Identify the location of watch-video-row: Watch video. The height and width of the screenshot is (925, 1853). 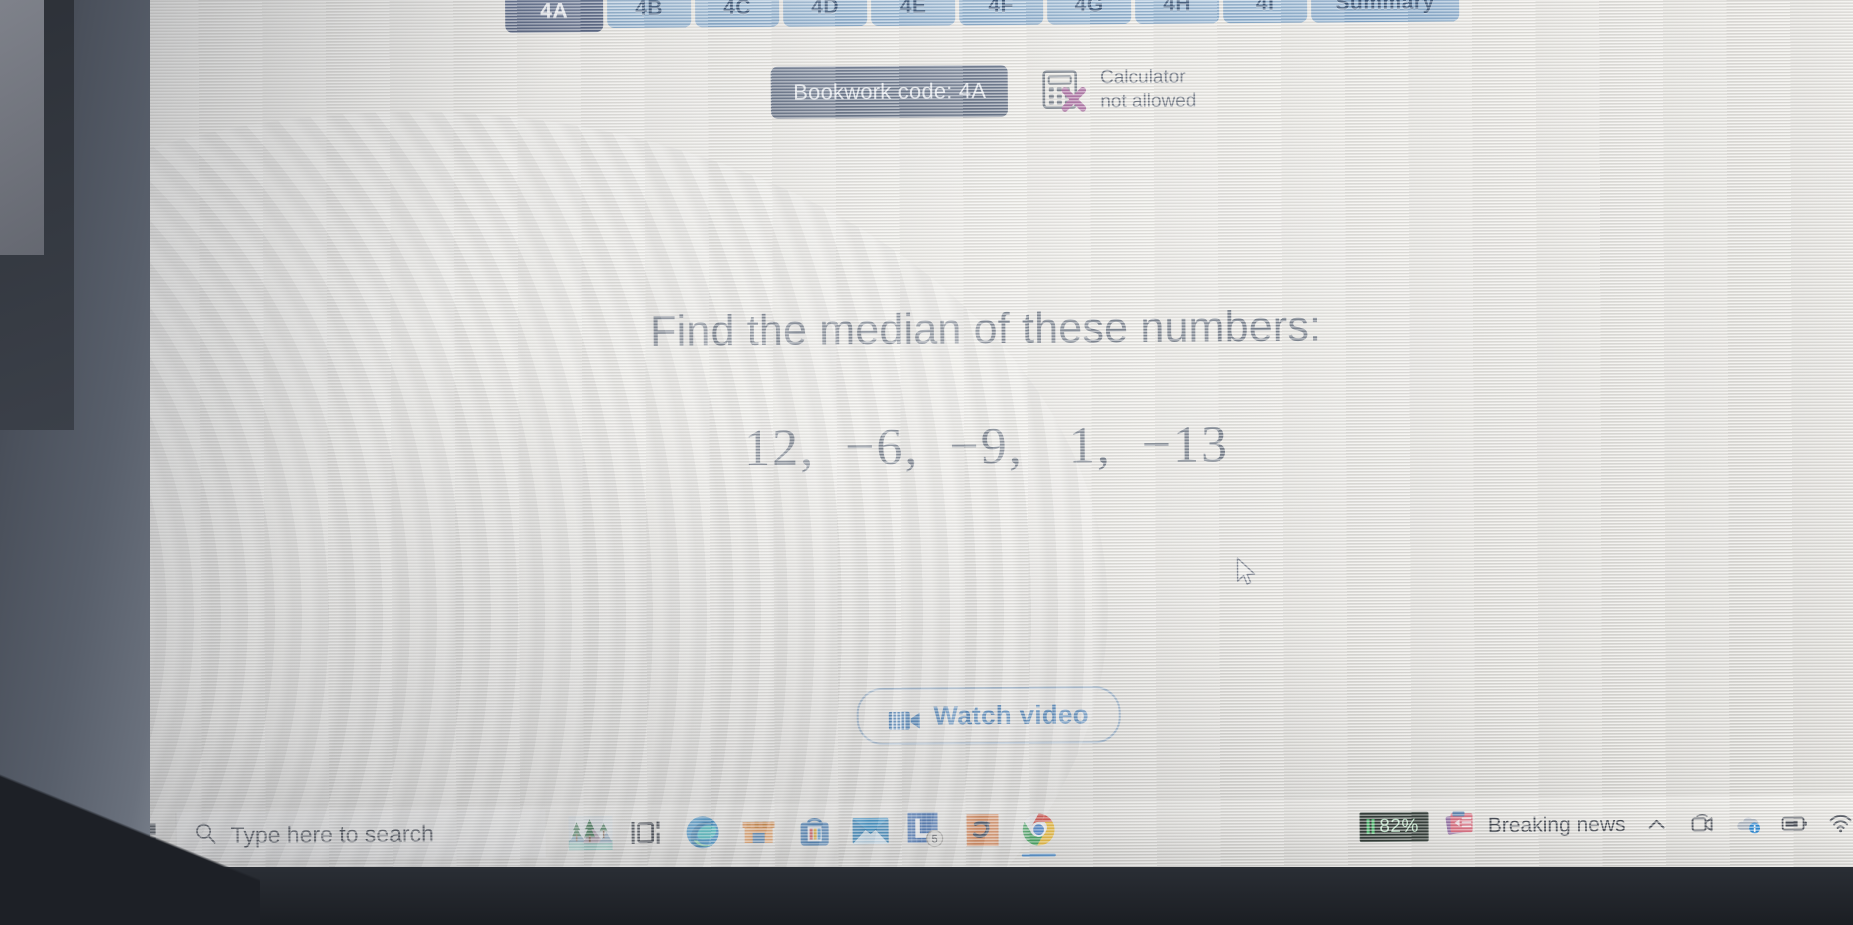
(980, 715).